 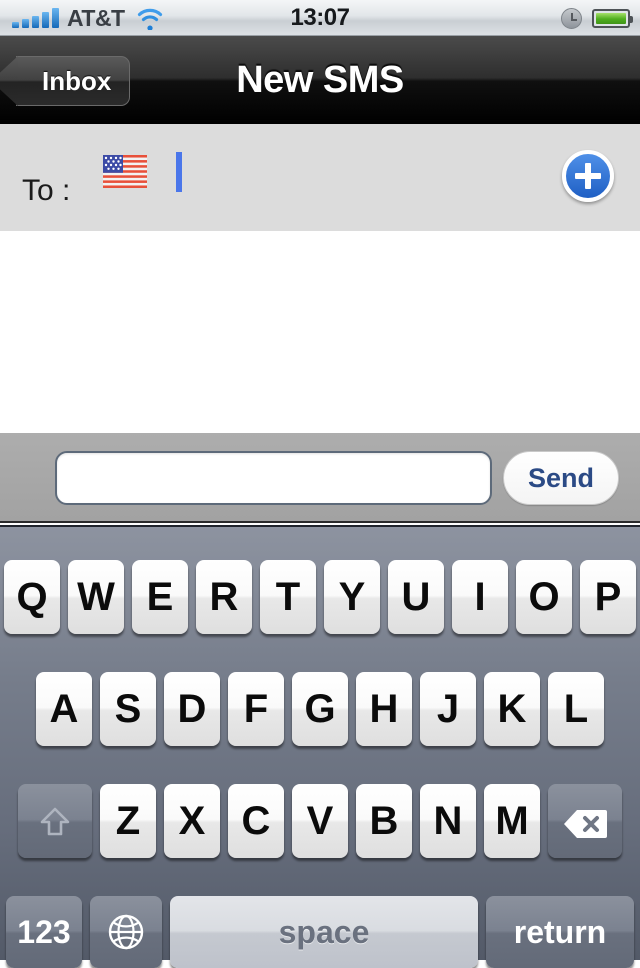 What do you see at coordinates (384, 709) in the screenshot?
I see `key-h: H` at bounding box center [384, 709].